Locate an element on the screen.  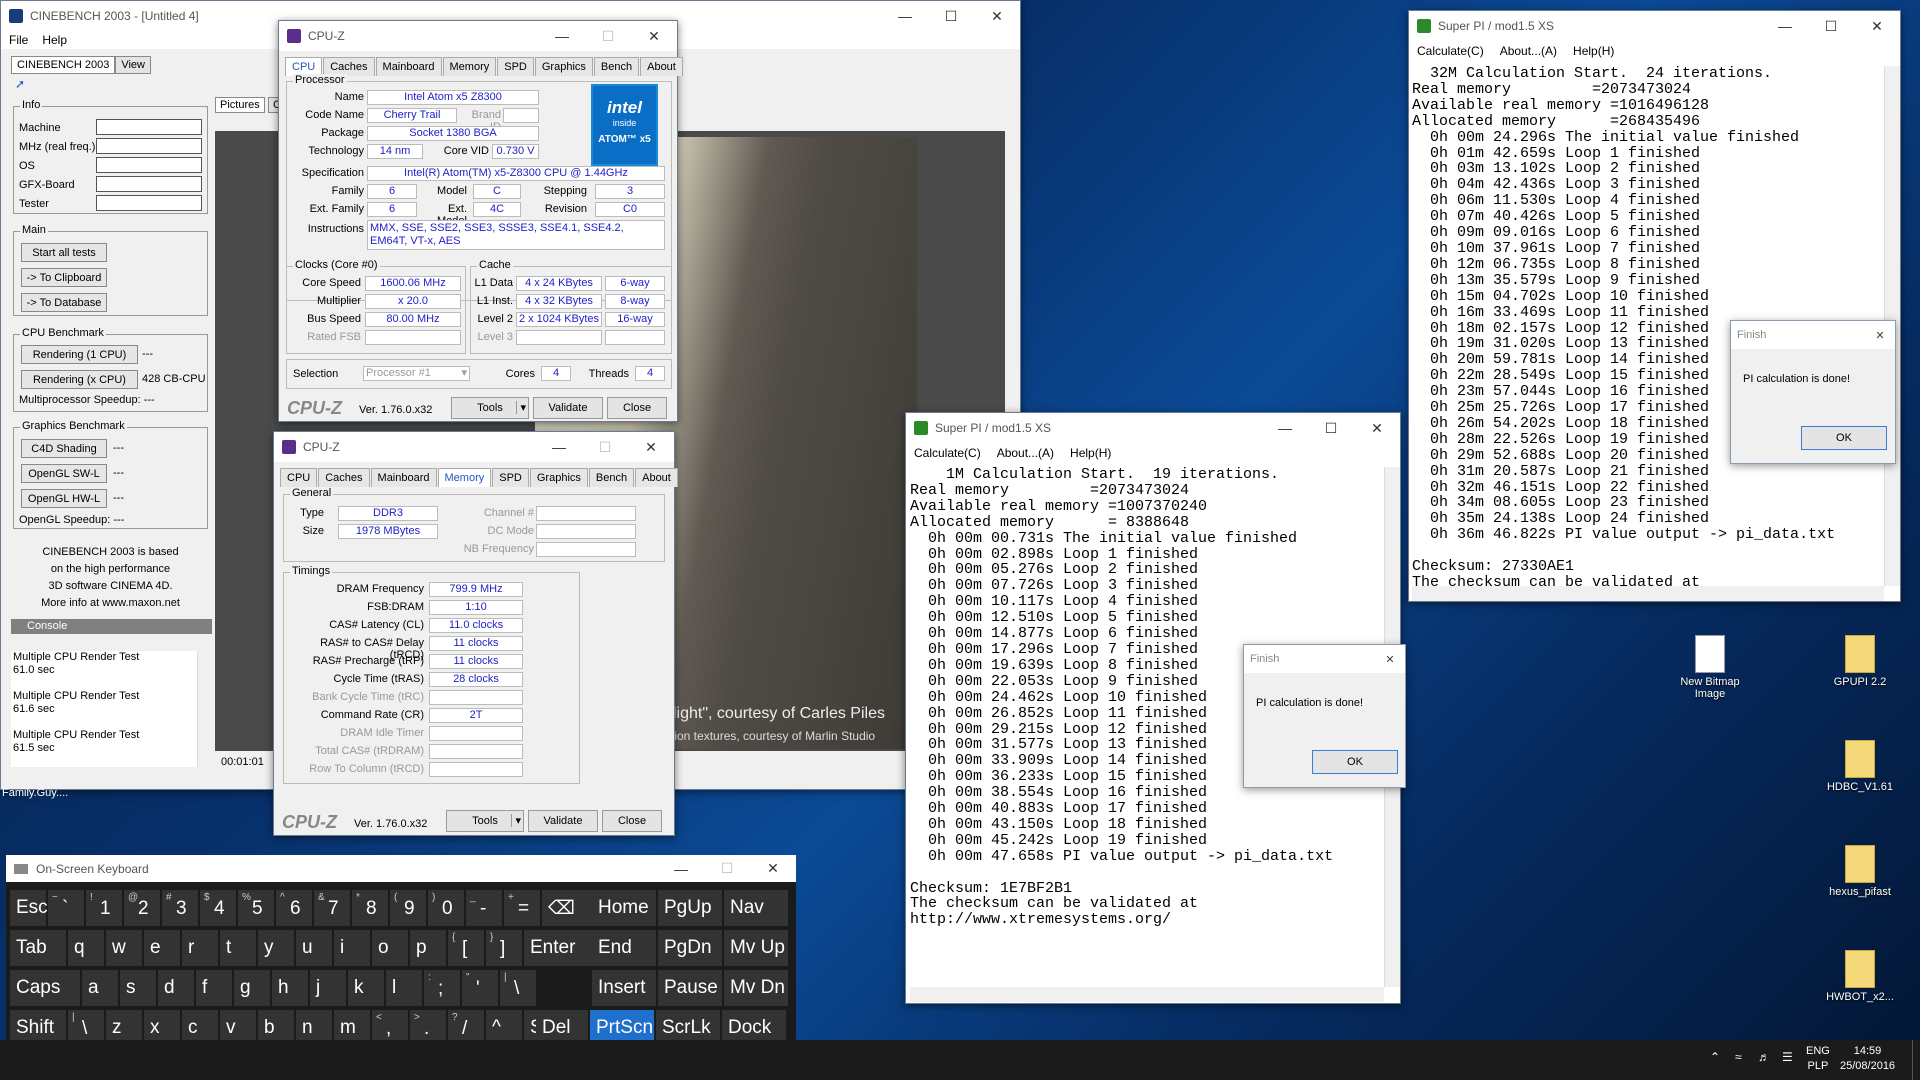
osk-nav-key: Home is located at coordinates (624, 908).